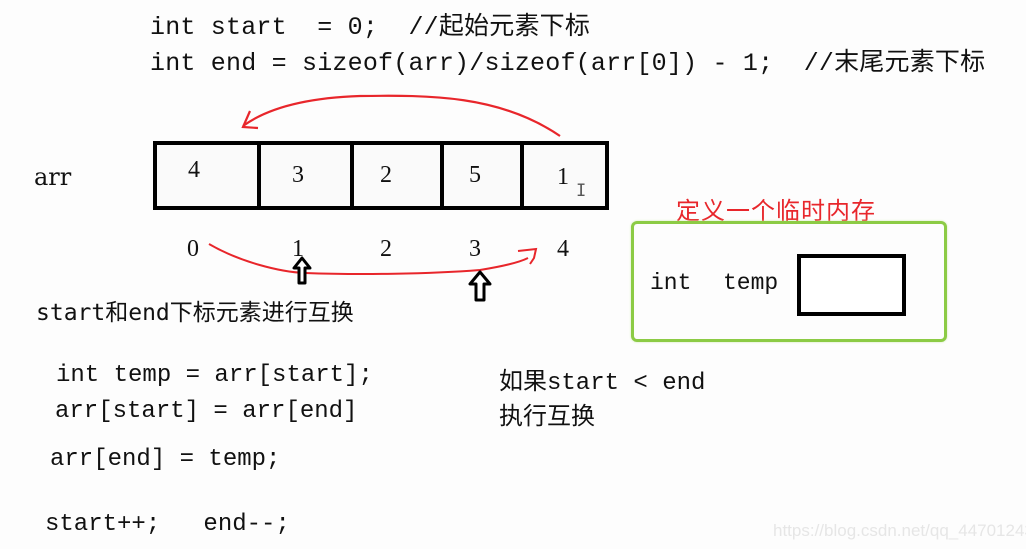 This screenshot has height=549, width=1026. Describe the element at coordinates (480, 286) in the screenshot. I see `end-pointer-arrow-icon` at that location.